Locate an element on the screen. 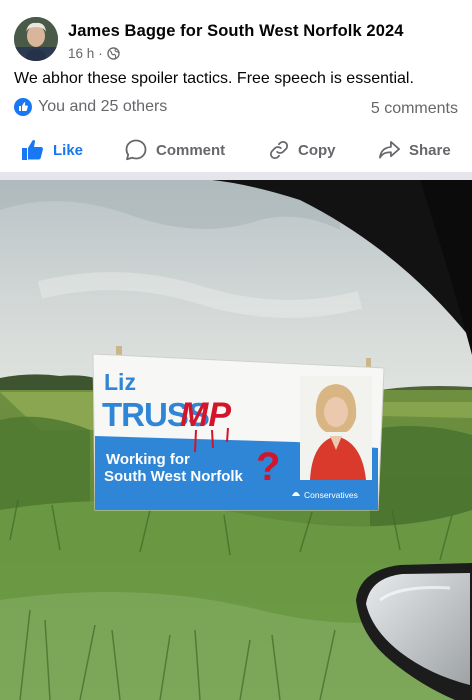 This screenshot has height=700, width=472. share-label: Share is located at coordinates (430, 150).